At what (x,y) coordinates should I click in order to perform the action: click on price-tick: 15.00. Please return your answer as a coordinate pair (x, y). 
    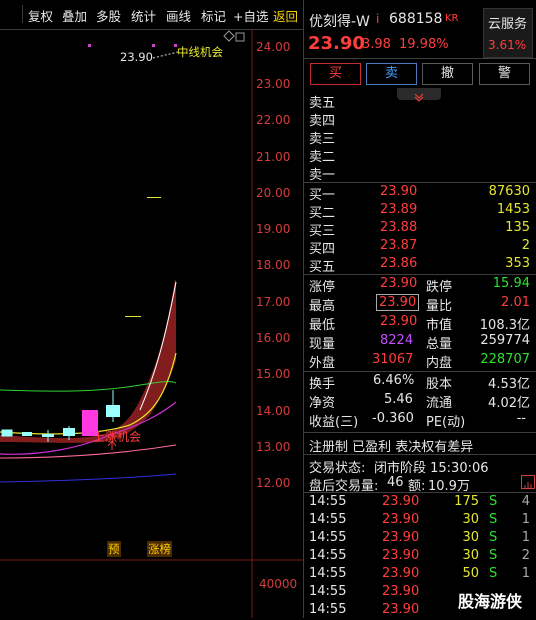
    Looking at the image, I should click on (273, 374).